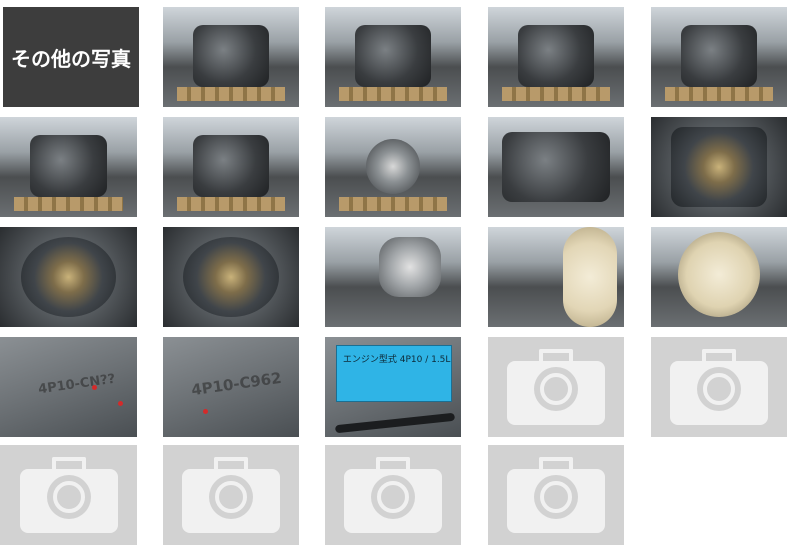 Image resolution: width=787 pixels, height=545 pixels. I want to click on other-photos-label: その他の写真, so click(71, 57).